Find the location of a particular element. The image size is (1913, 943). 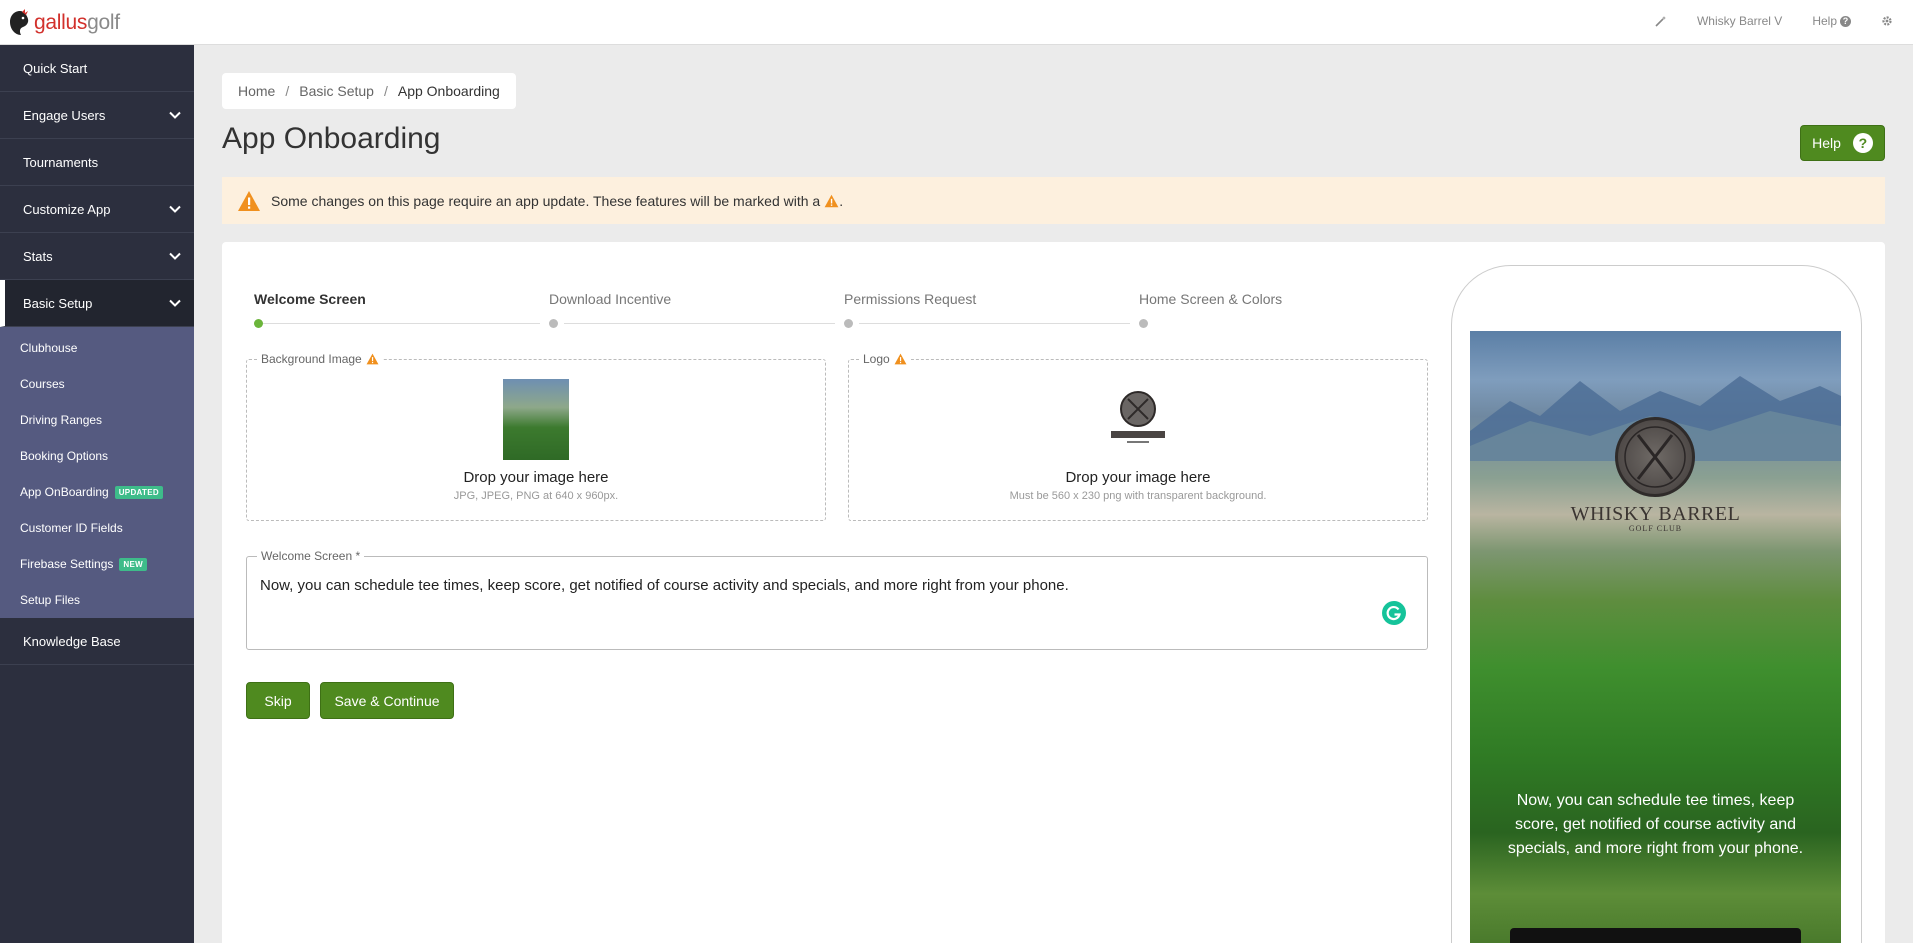

magic-wand-button is located at coordinates (1661, 21).